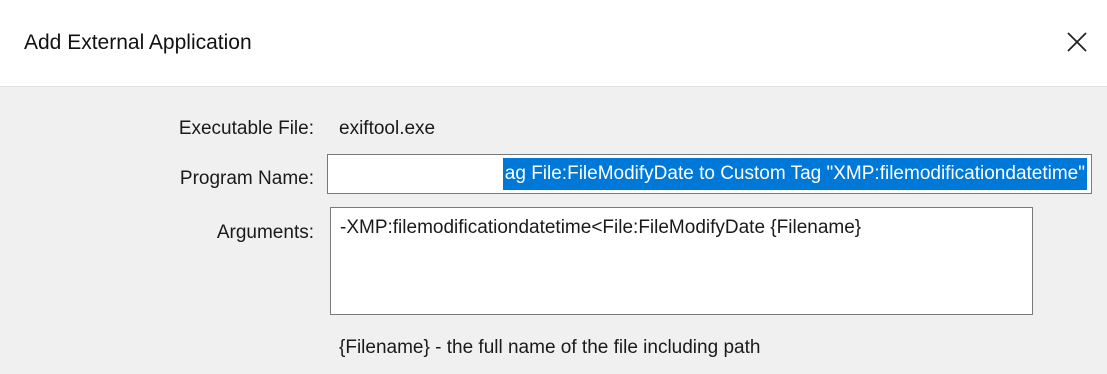  Describe the element at coordinates (138, 42) in the screenshot. I see `dialog-title: Add External Application` at that location.